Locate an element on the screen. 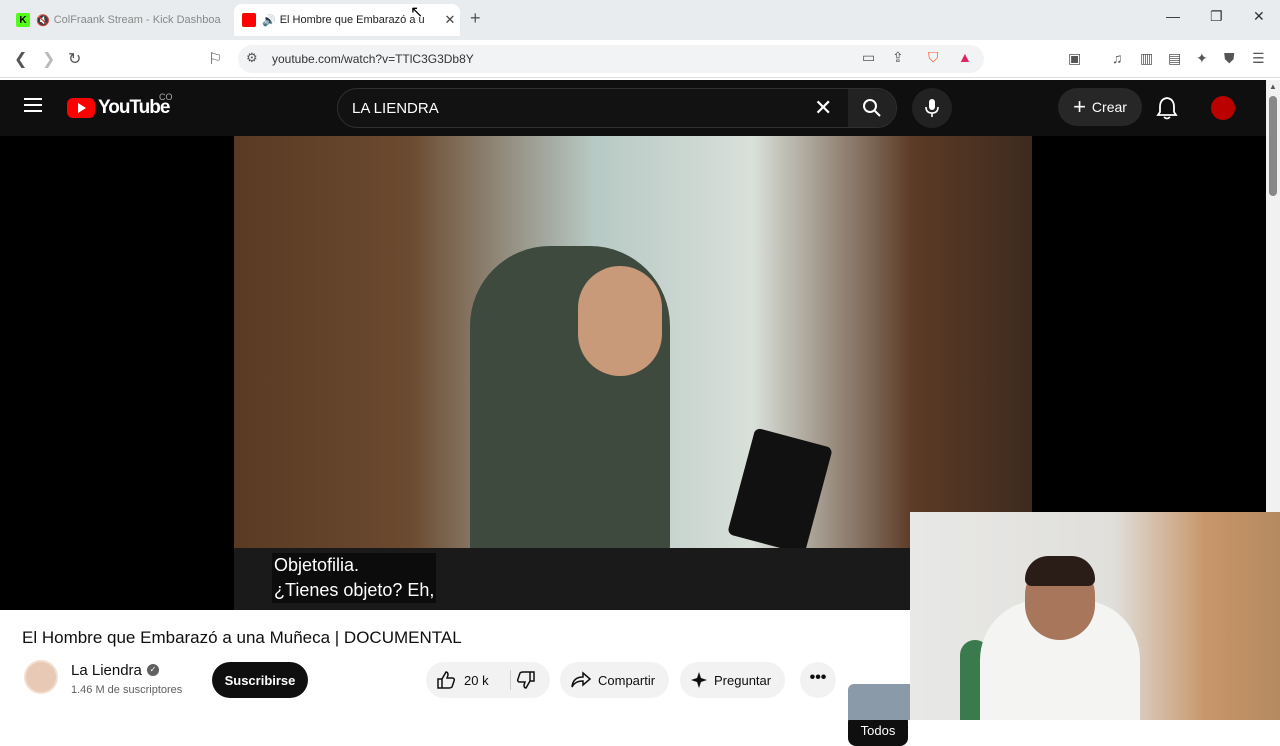  youtube-header: YouTube CO LA LIENDRA ✕ + Crear is located at coordinates (633, 108).